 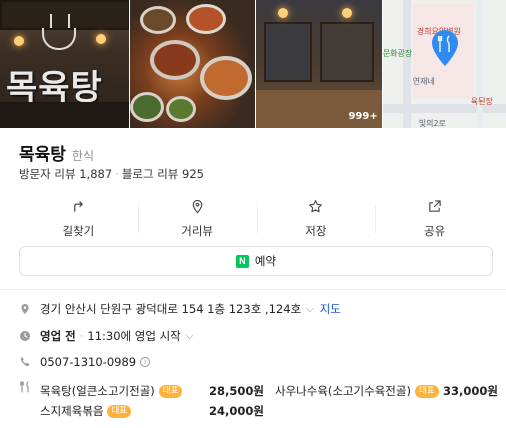 I want to click on place-category: 한식, so click(x=83, y=156).